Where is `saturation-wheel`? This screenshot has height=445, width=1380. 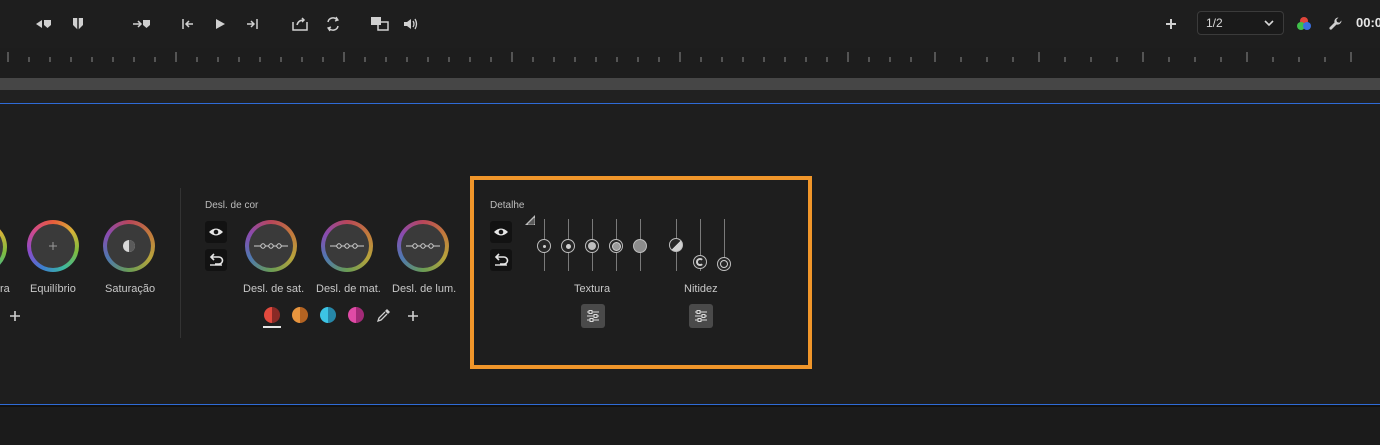 saturation-wheel is located at coordinates (129, 246).